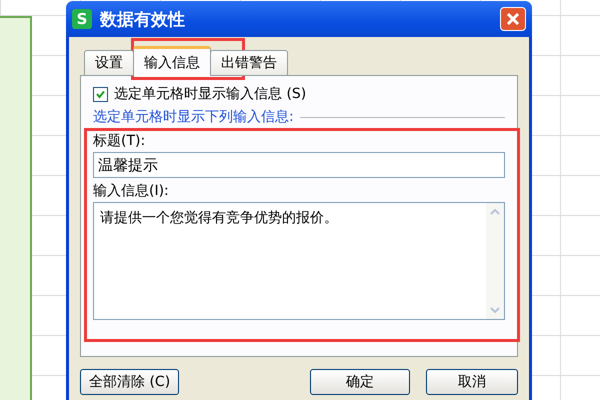 This screenshot has width=600, height=400. I want to click on window-title: 数据有效性, so click(143, 19).